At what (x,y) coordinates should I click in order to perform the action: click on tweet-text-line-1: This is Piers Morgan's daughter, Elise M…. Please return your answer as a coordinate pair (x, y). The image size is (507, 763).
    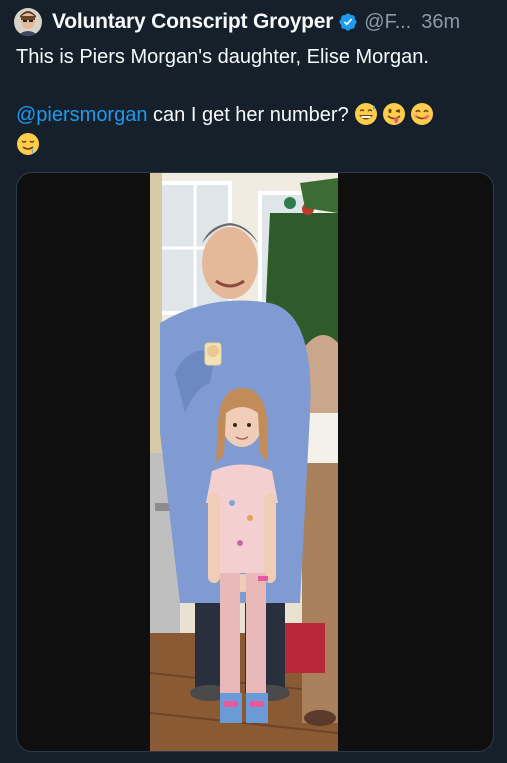
    Looking at the image, I should click on (222, 57).